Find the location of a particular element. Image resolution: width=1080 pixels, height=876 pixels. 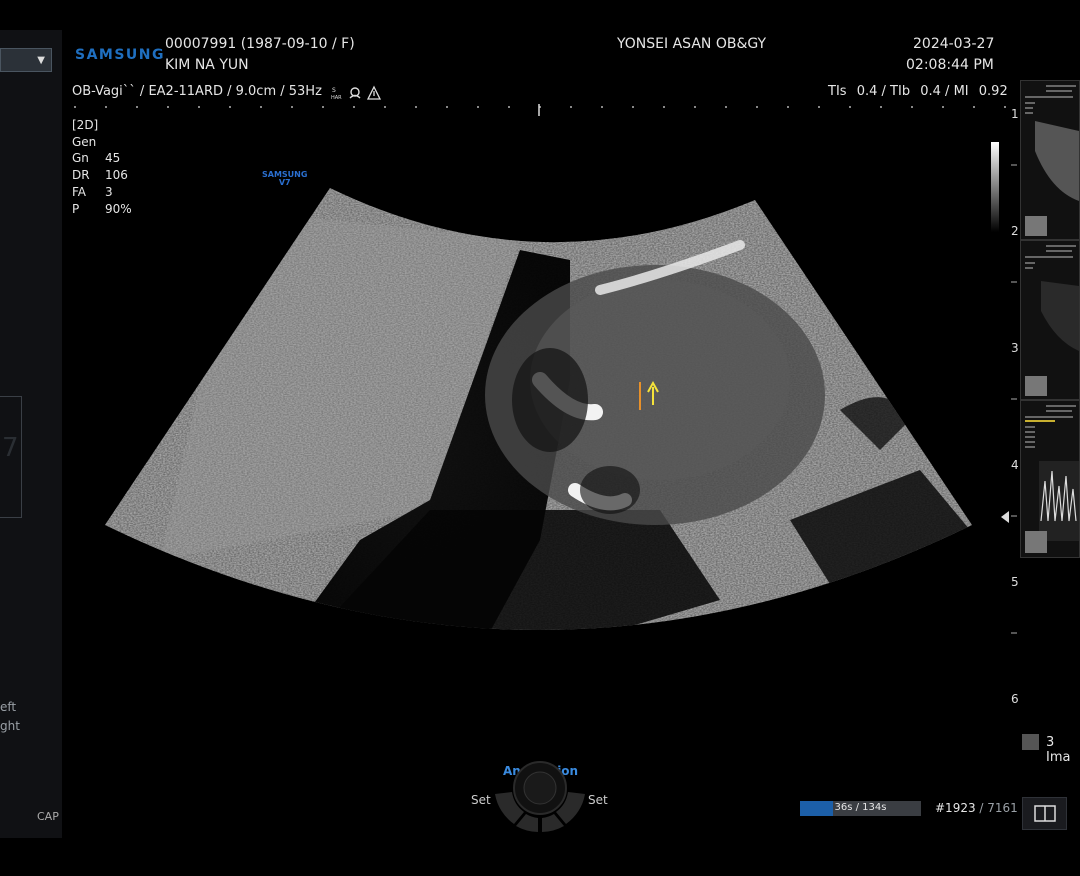

preset-icons: S HAR is located at coordinates (359, 93).